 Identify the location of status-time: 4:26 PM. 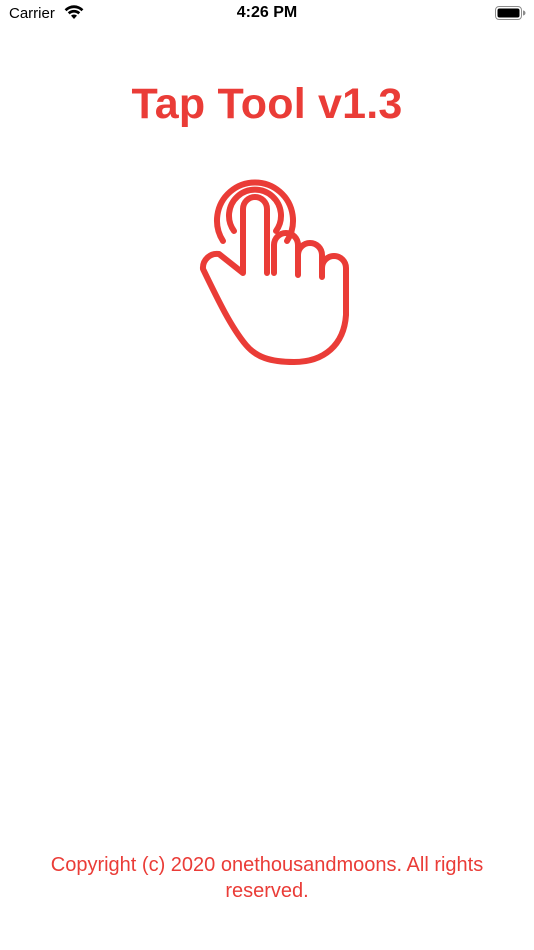
(267, 12).